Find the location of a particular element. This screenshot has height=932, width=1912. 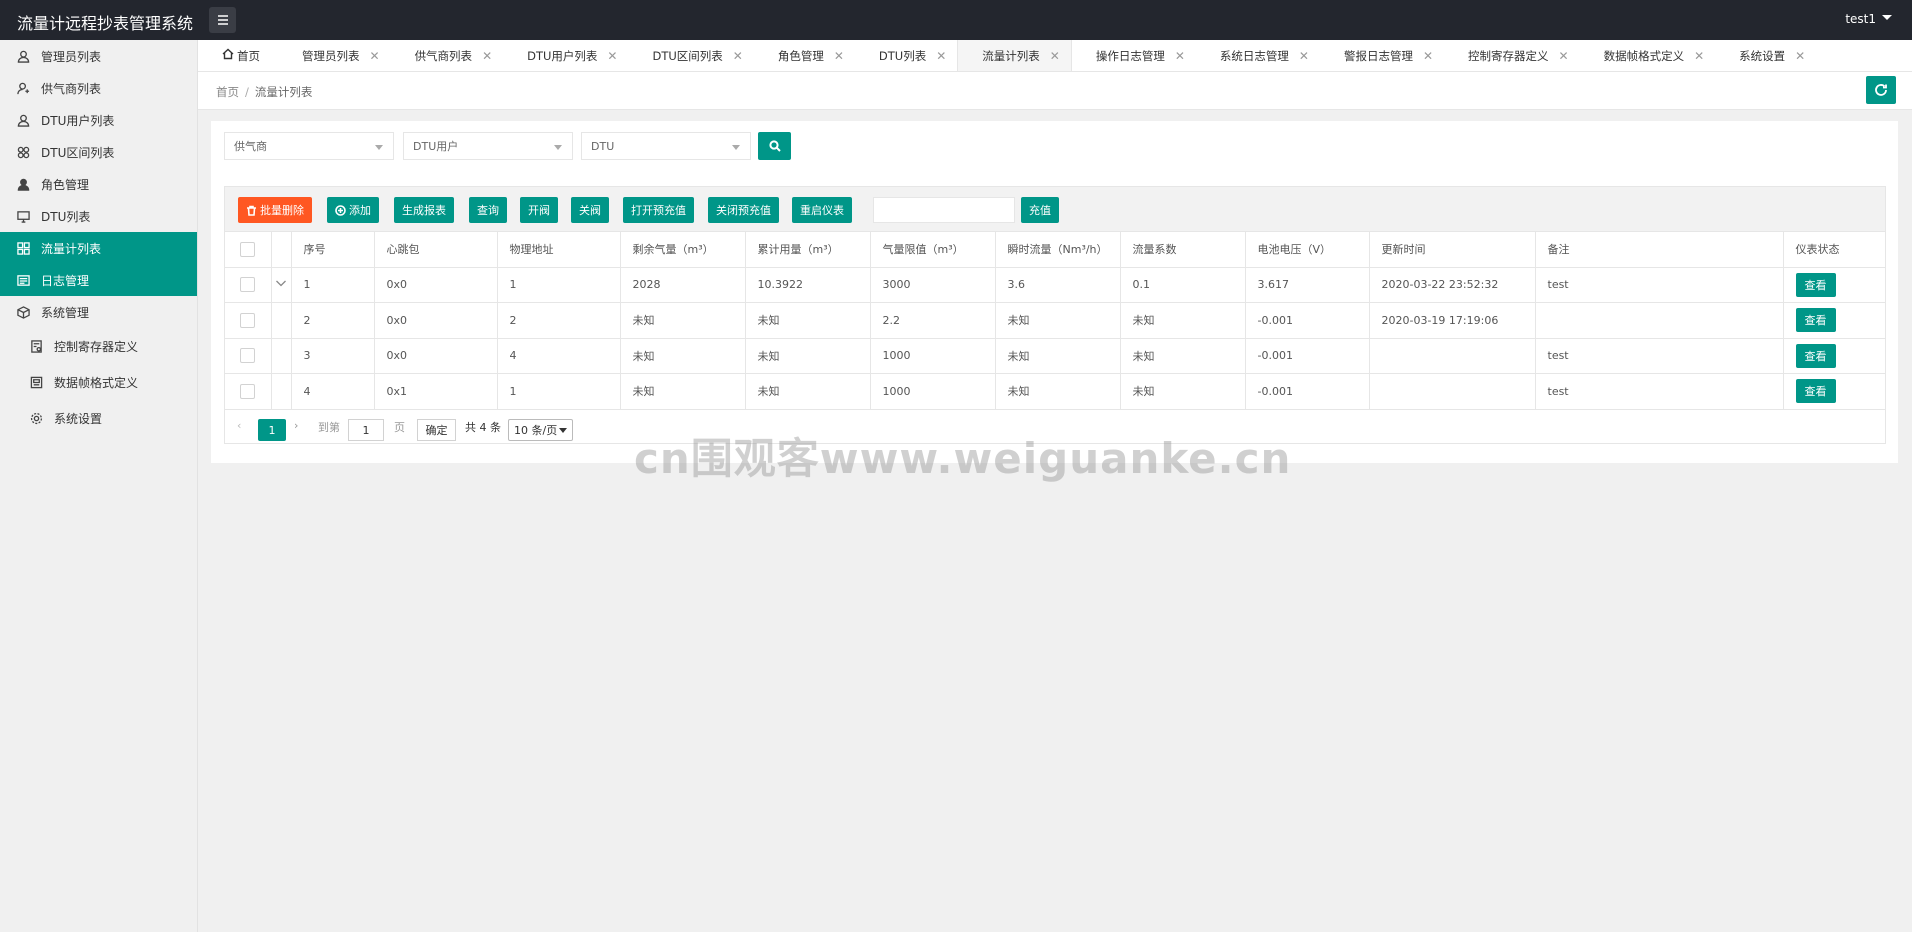

breadcrumb: 首页 / 流量计列表 is located at coordinates (264, 92).